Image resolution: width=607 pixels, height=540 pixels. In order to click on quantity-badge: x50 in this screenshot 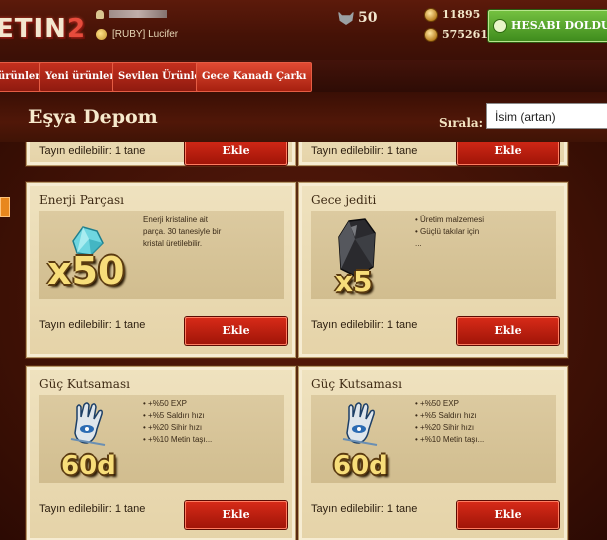, I will do `click(86, 271)`.